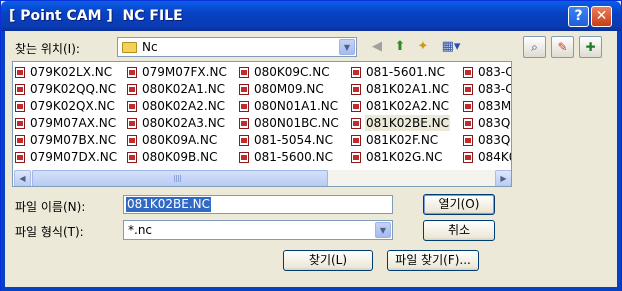 The height and width of the screenshot is (291, 622). What do you see at coordinates (73, 123) in the screenshot?
I see `file-item-label: 079M07AX.NC` at bounding box center [73, 123].